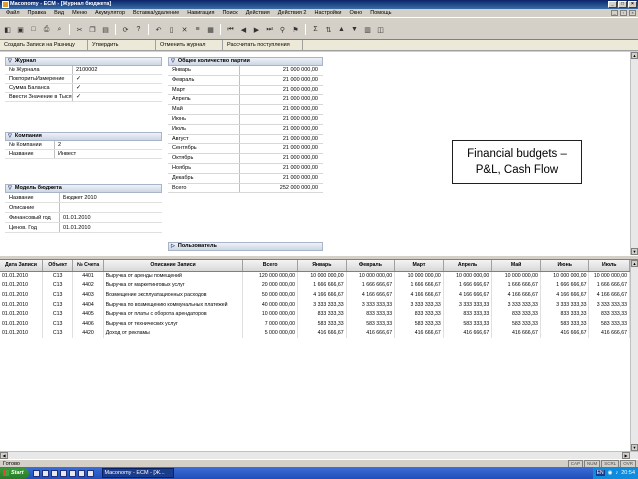 The height and width of the screenshot is (479, 638). What do you see at coordinates (634, 153) in the screenshot?
I see `upper-vertical-scrollbar: ▲ ▼` at bounding box center [634, 153].